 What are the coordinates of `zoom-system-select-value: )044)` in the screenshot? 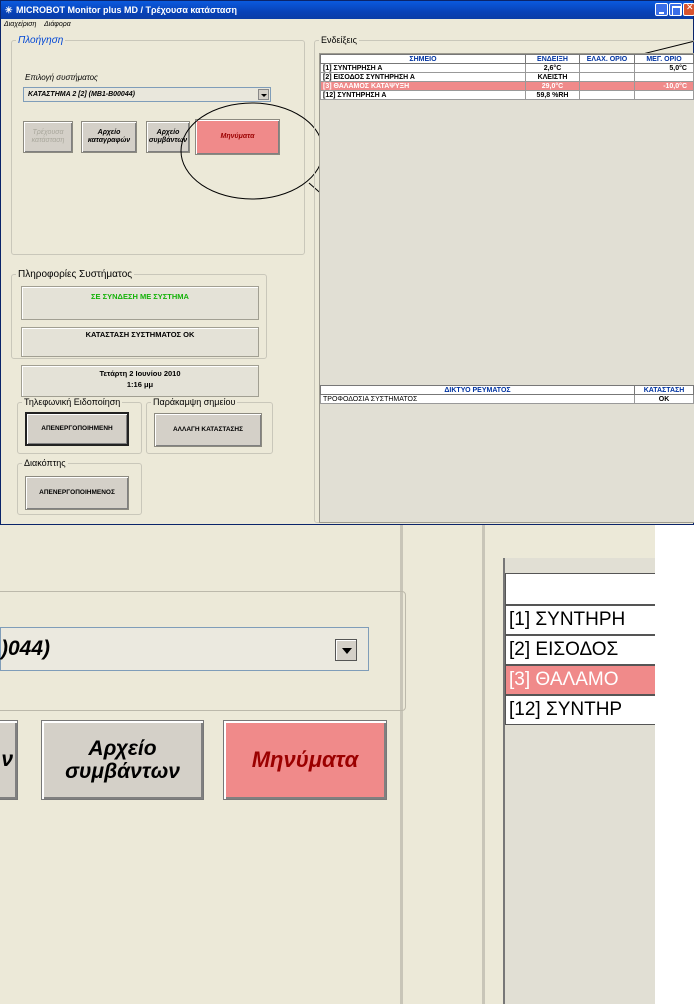 It's located at (26, 648).